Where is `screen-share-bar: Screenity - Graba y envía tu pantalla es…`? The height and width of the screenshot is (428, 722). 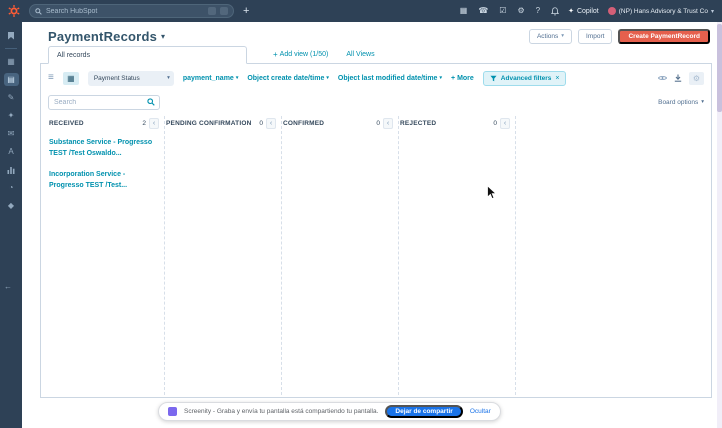
screen-share-bar: Screenity - Graba y envía tu pantalla es… is located at coordinates (329, 411).